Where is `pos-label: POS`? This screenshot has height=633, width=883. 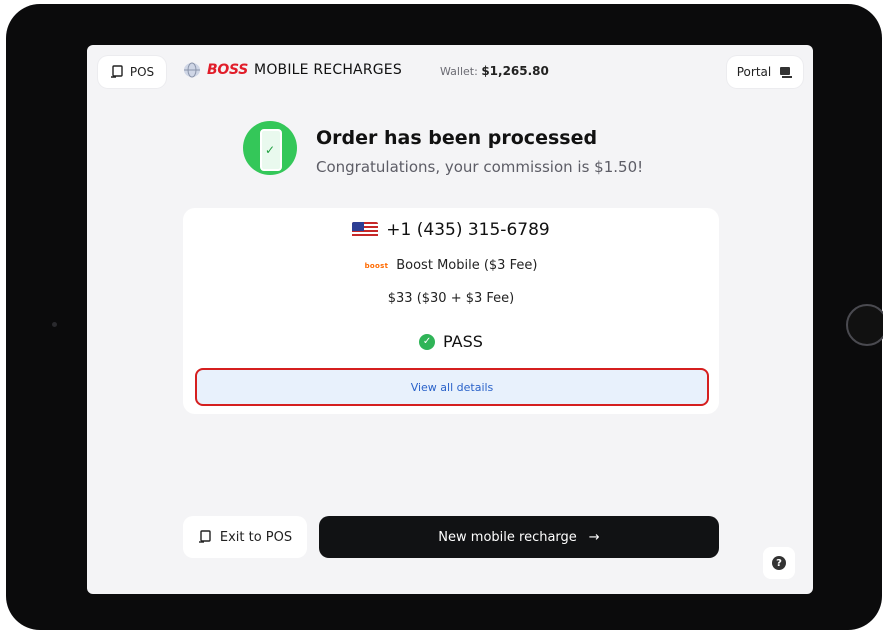
pos-label: POS is located at coordinates (142, 72).